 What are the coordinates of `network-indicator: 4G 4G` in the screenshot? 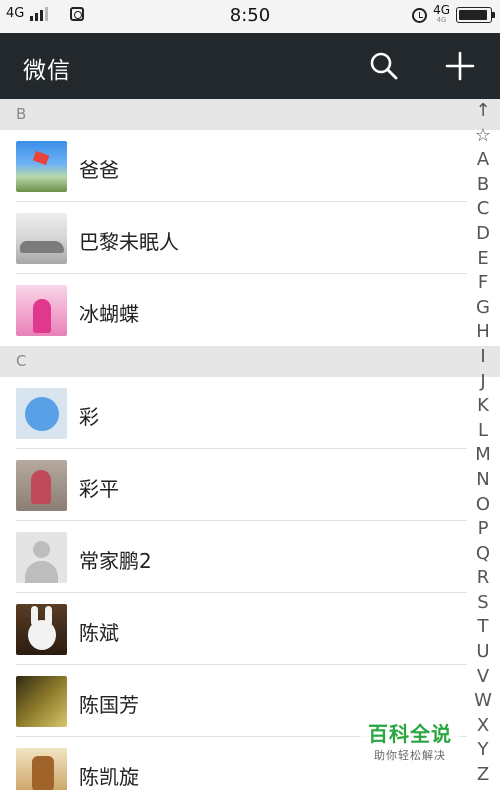 It's located at (441, 14).